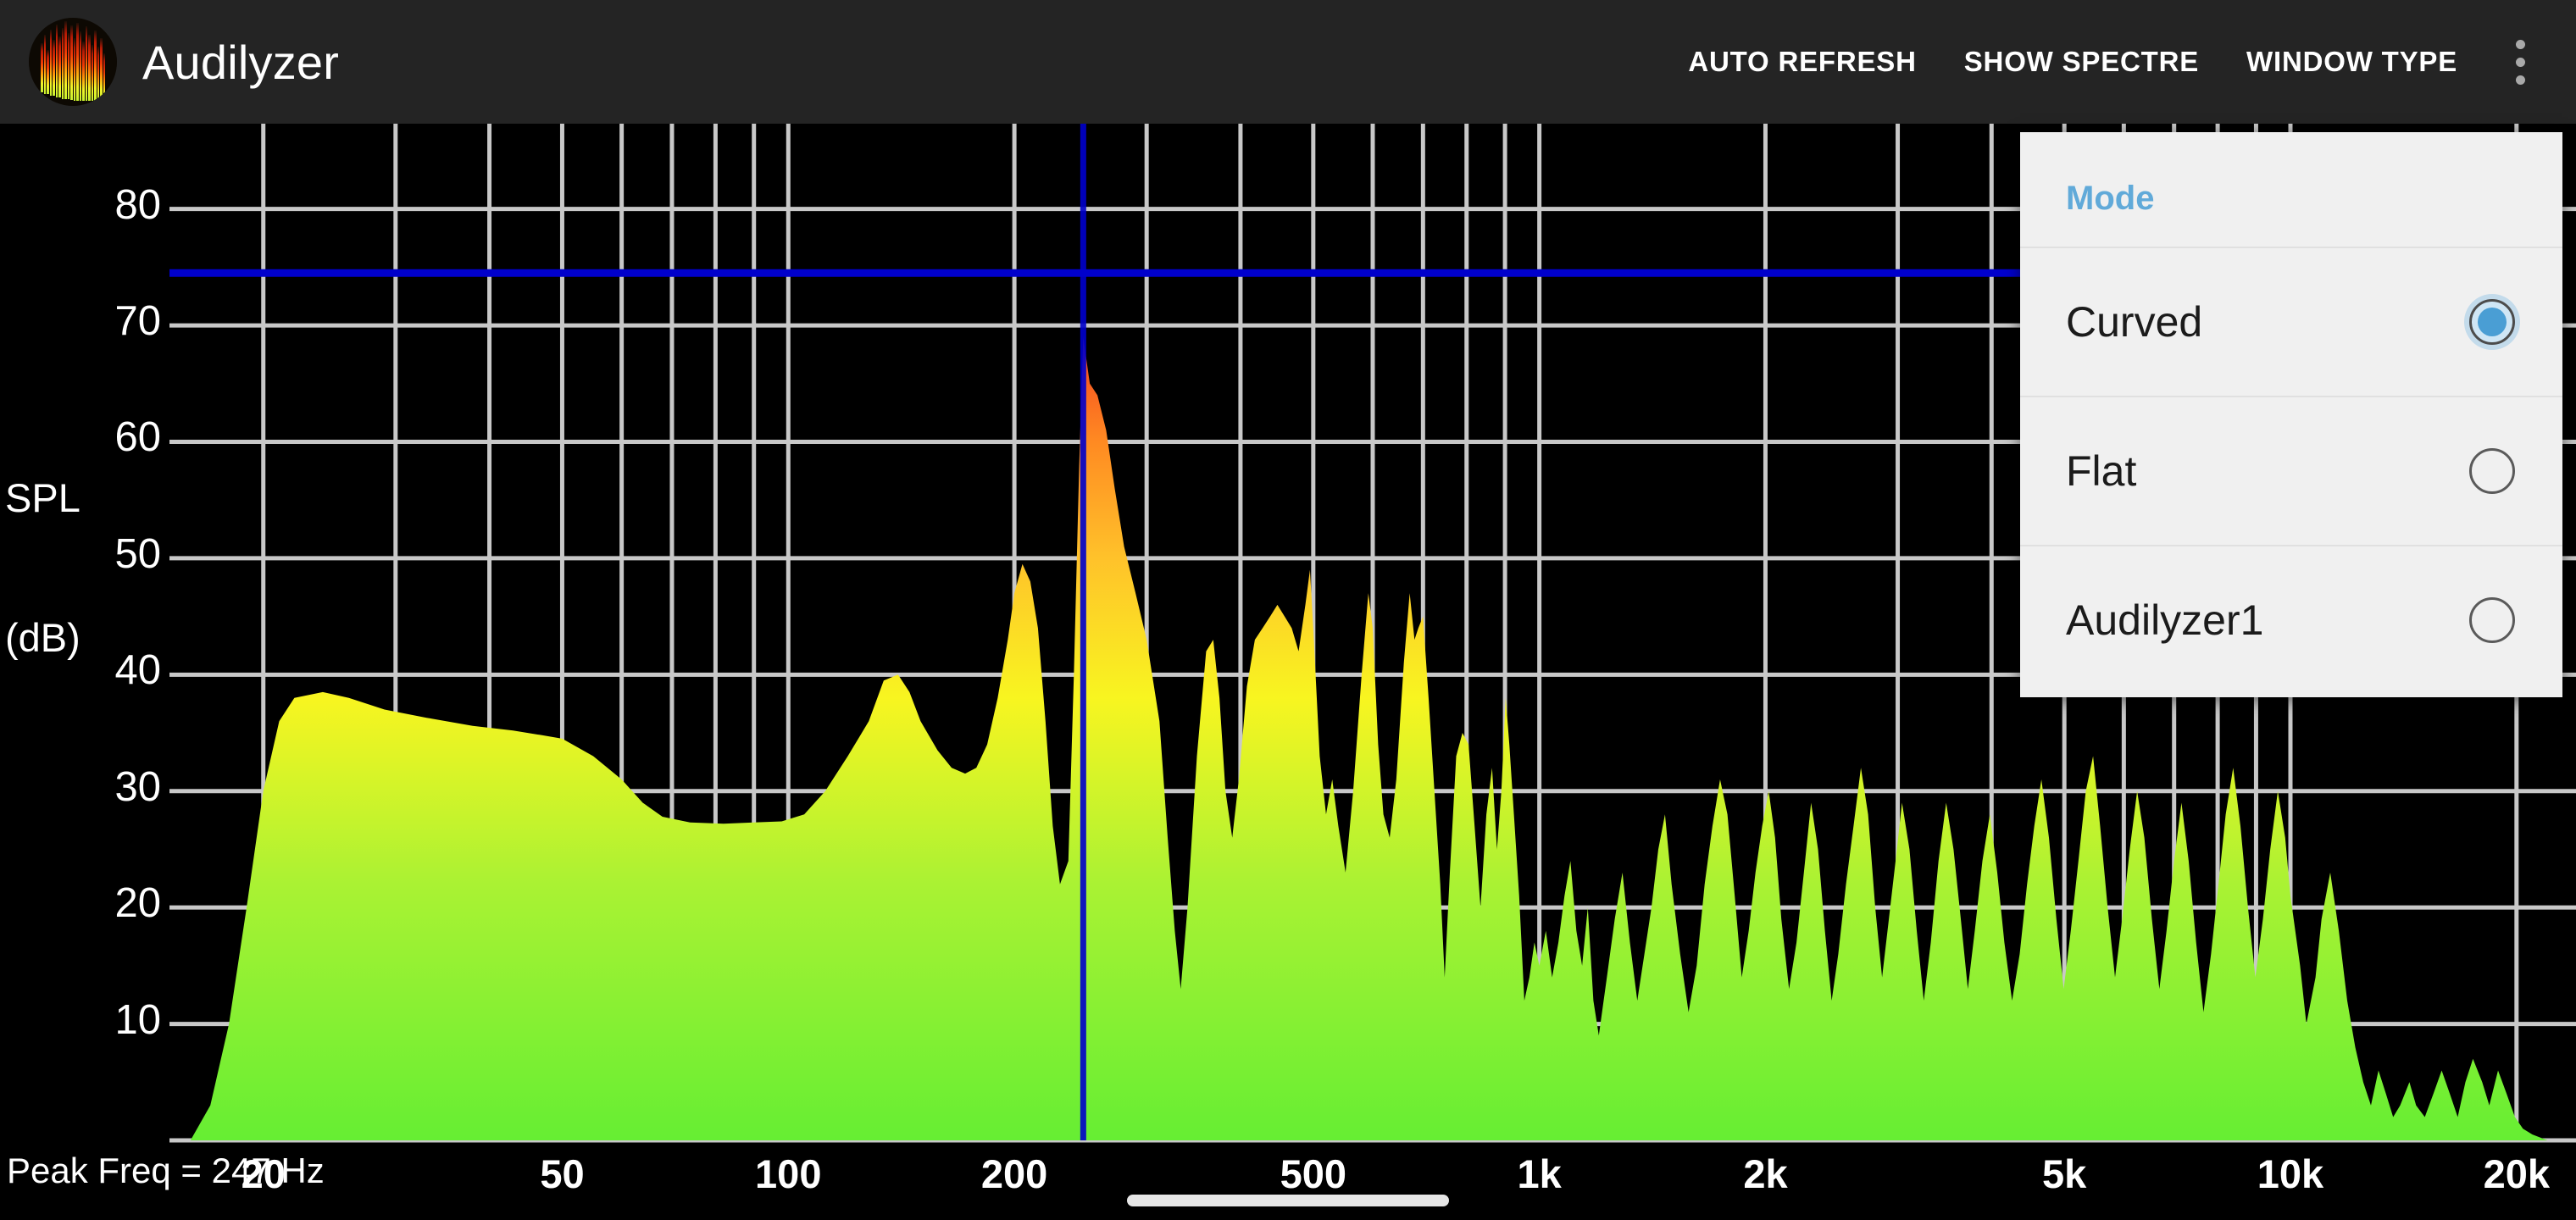 The height and width of the screenshot is (1220, 2576). I want to click on app-bar-brand: Audilyzer, so click(169, 62).